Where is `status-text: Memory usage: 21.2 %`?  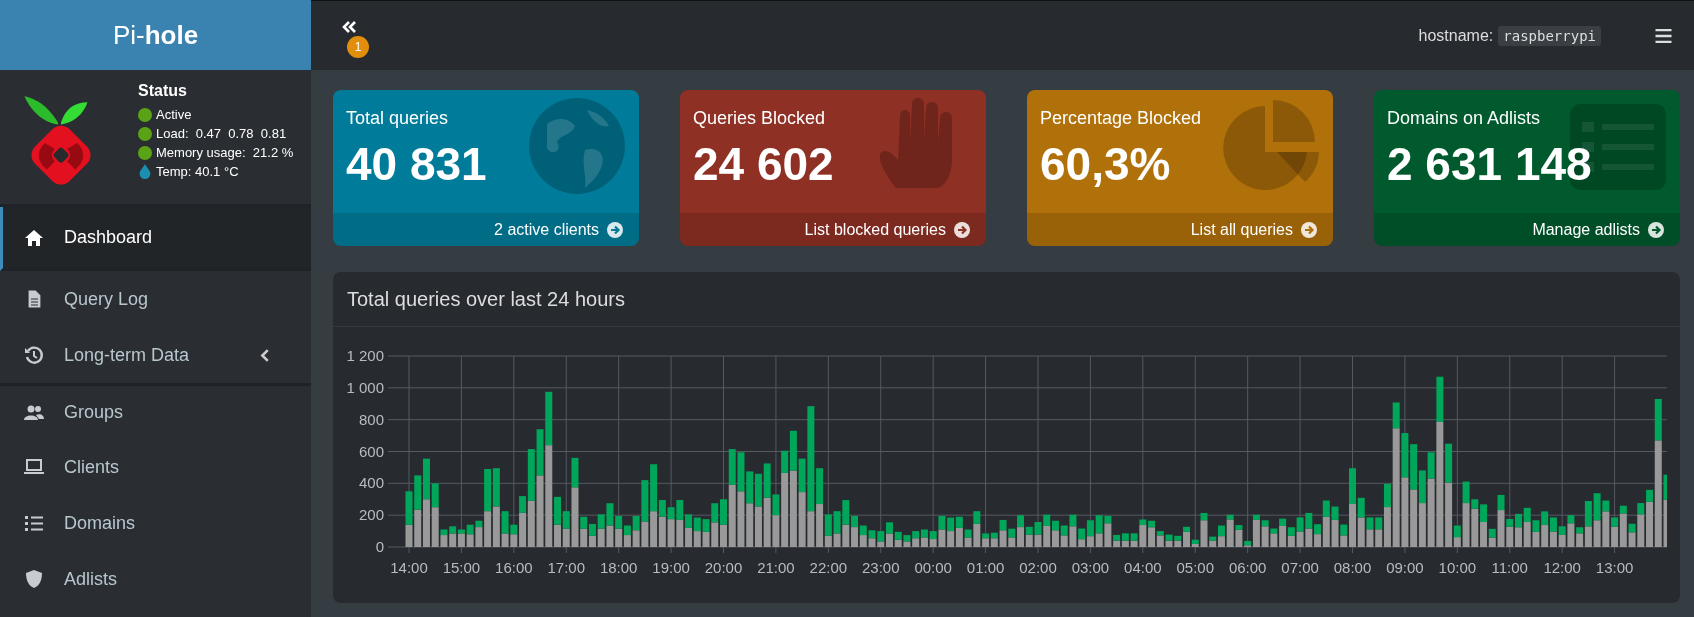 status-text: Memory usage: 21.2 % is located at coordinates (225, 152).